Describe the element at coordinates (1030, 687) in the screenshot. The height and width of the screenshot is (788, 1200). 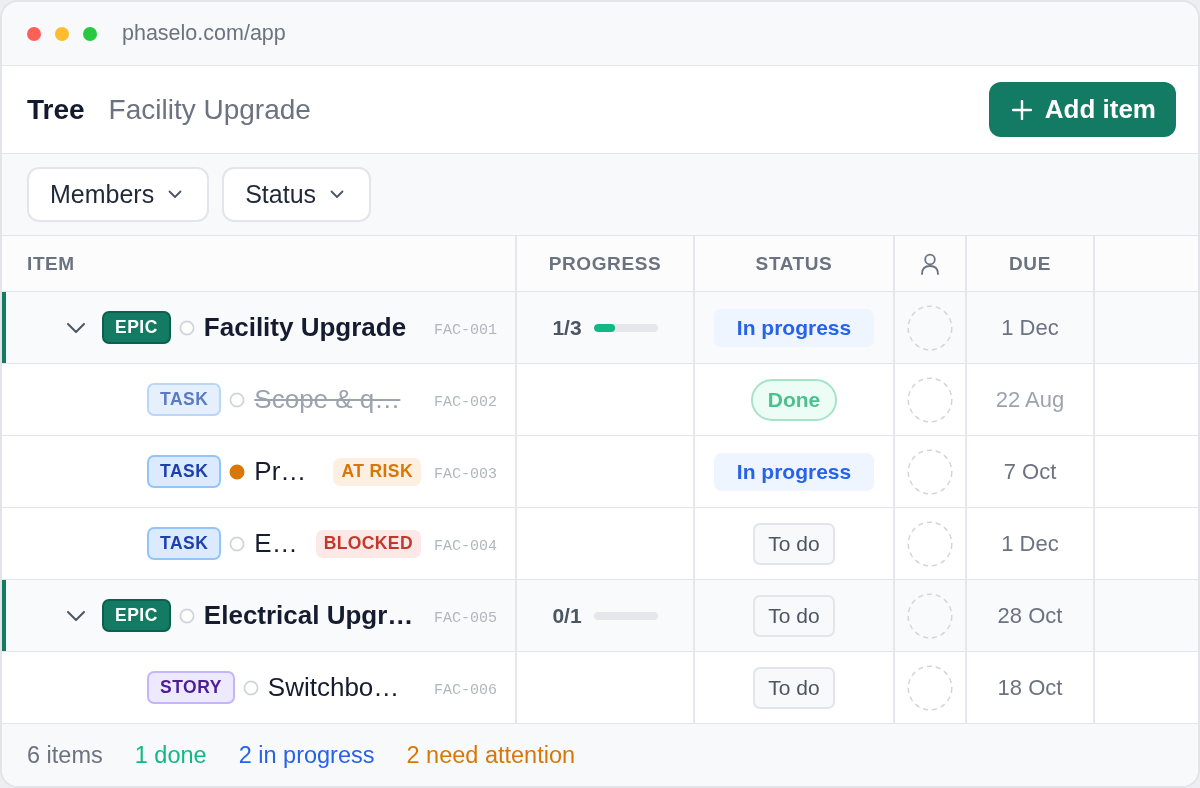
I see `due-date: 18 Oct` at that location.